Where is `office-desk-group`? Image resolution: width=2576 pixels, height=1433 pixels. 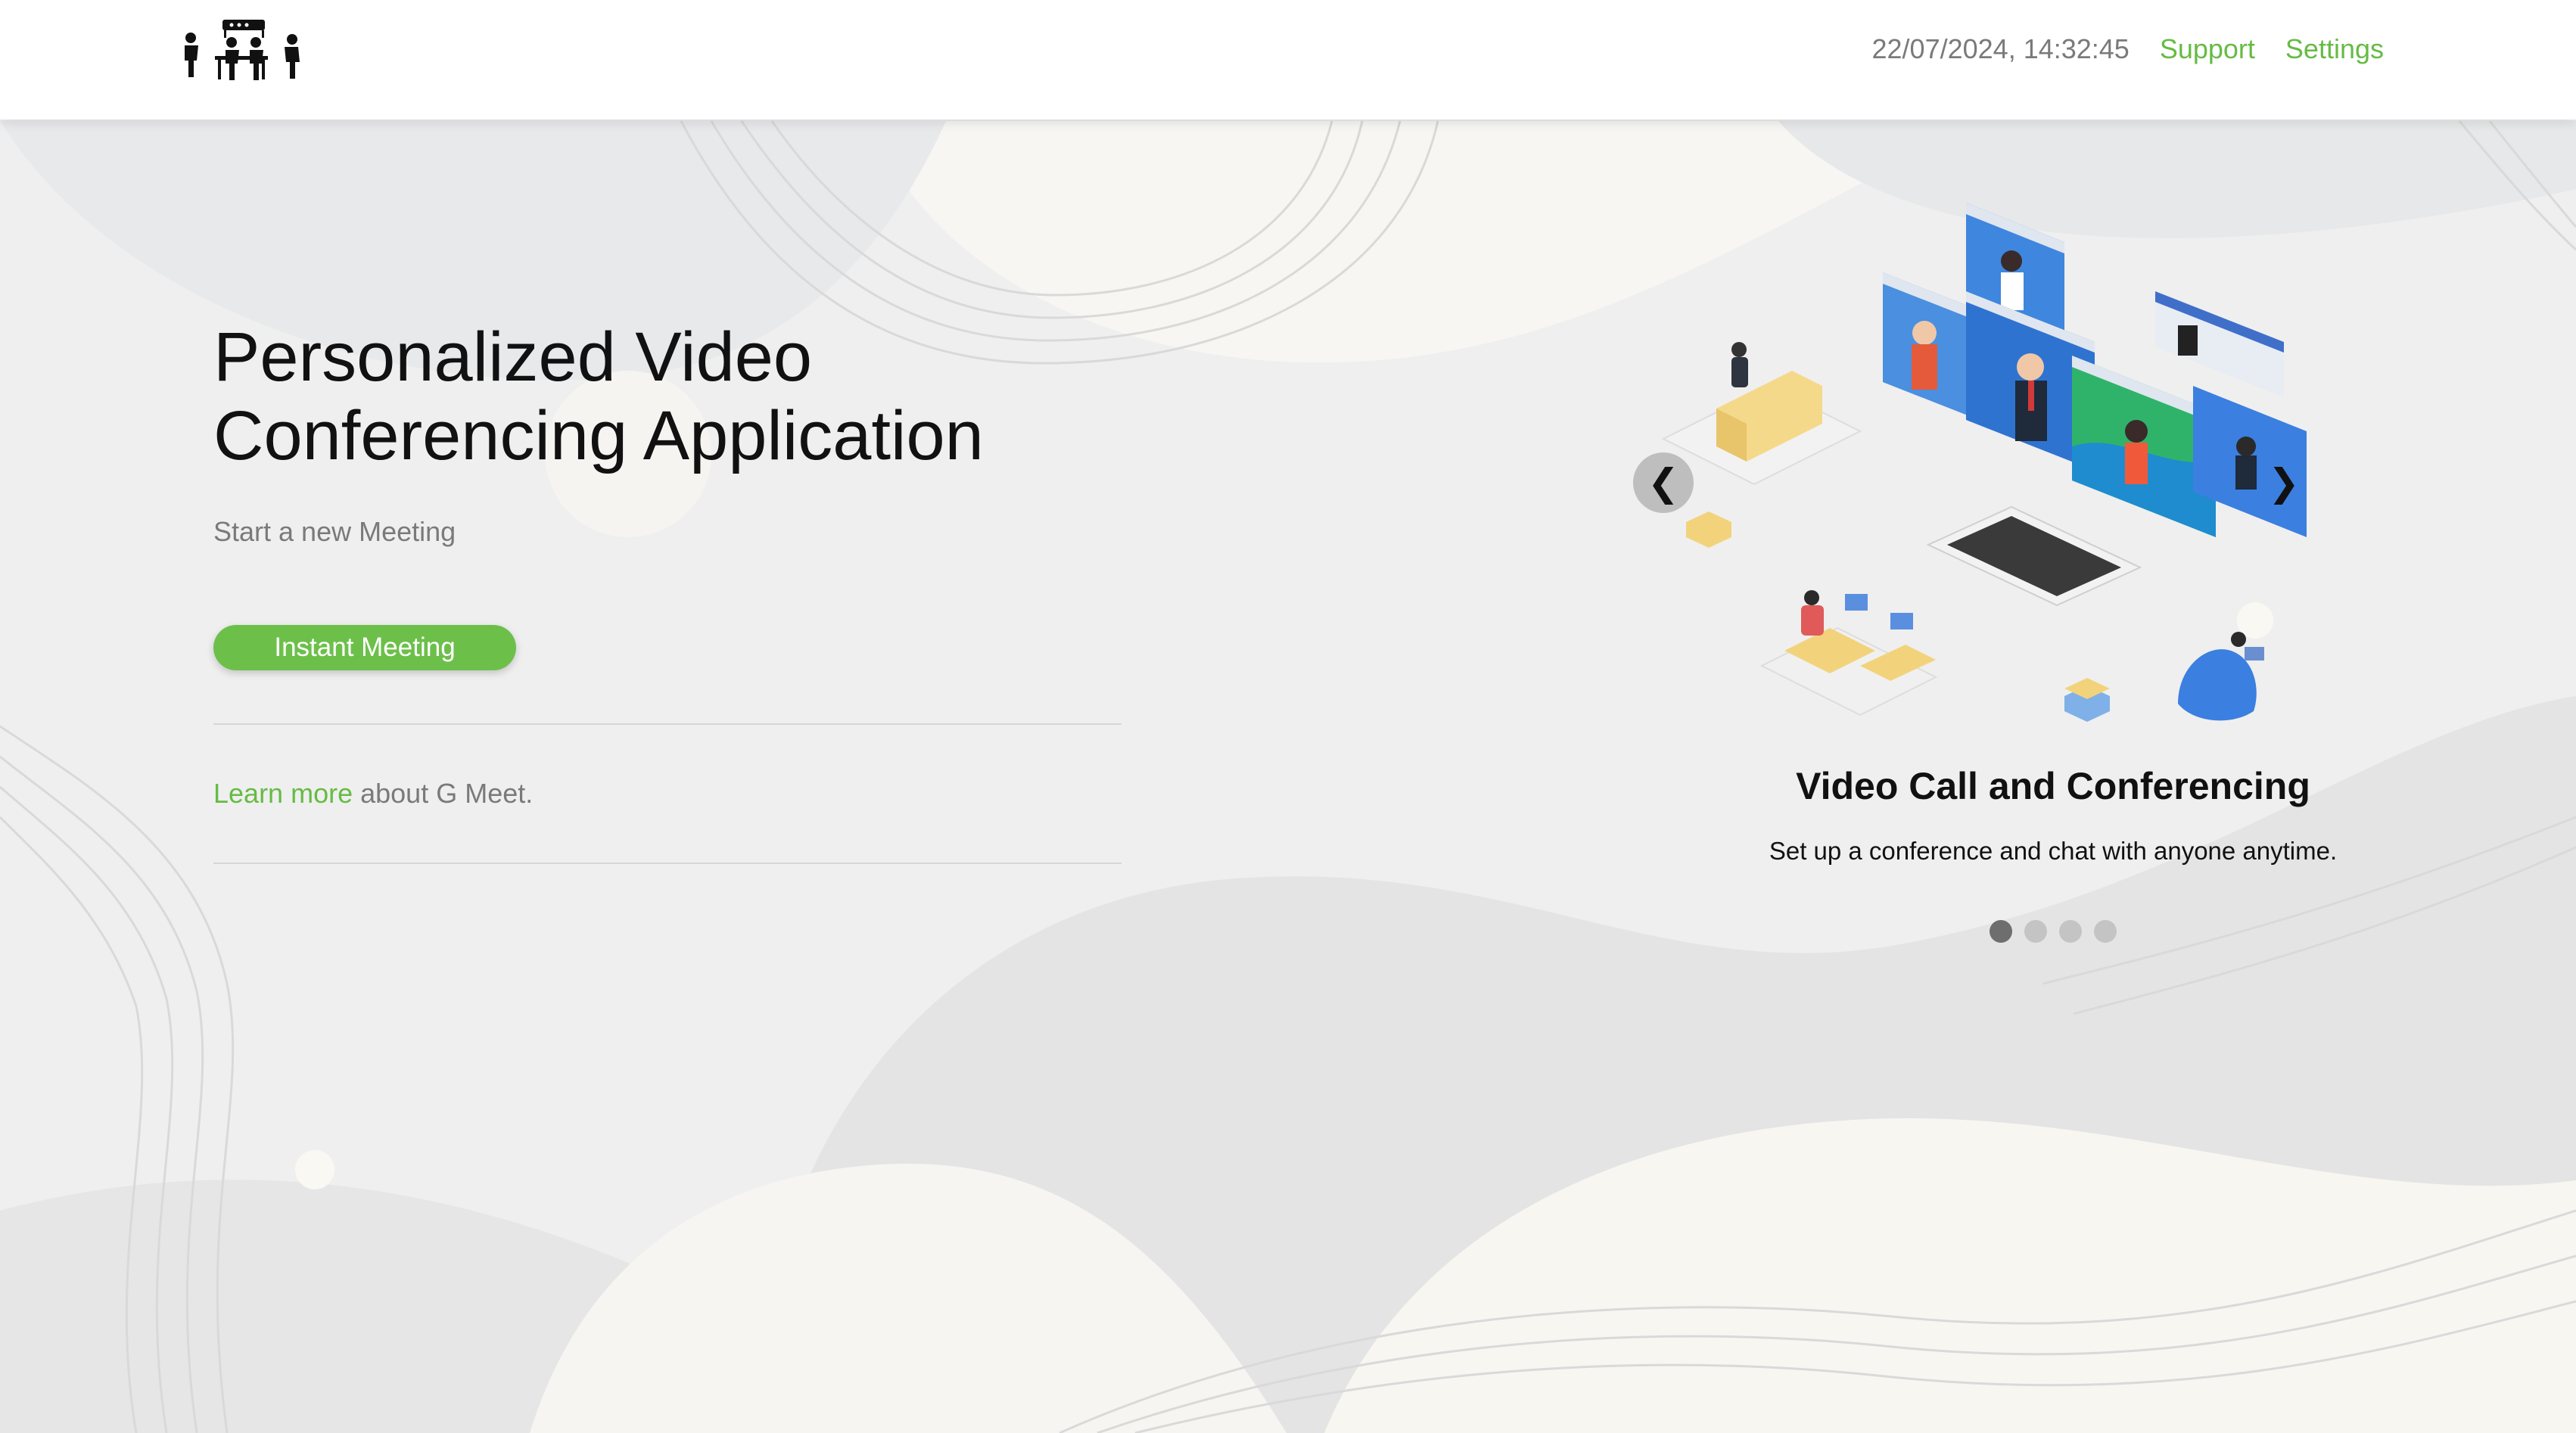 office-desk-group is located at coordinates (1848, 653).